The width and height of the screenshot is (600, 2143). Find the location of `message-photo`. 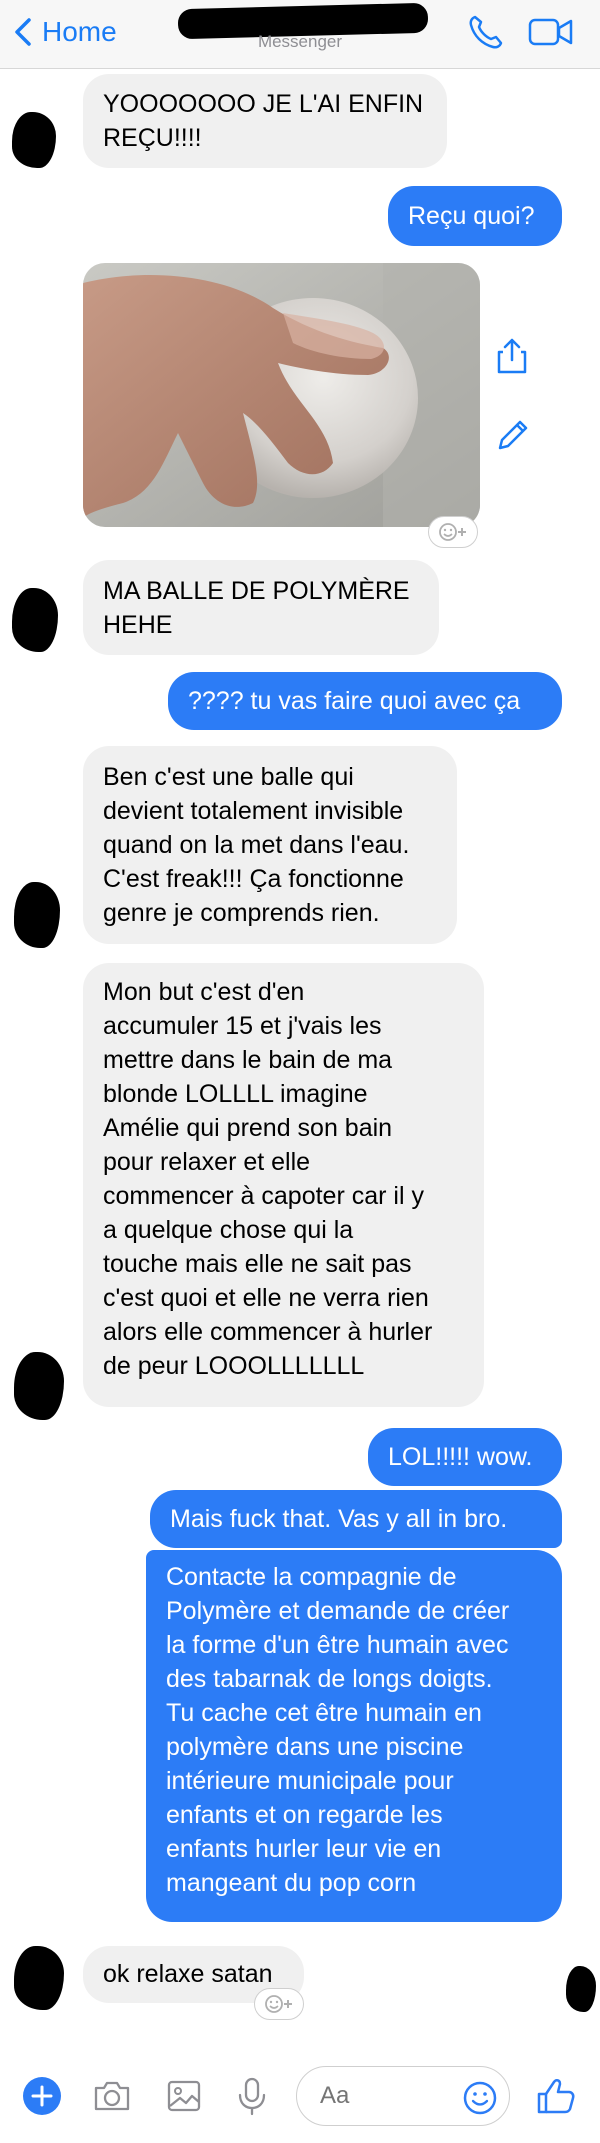

message-photo is located at coordinates (281, 395).